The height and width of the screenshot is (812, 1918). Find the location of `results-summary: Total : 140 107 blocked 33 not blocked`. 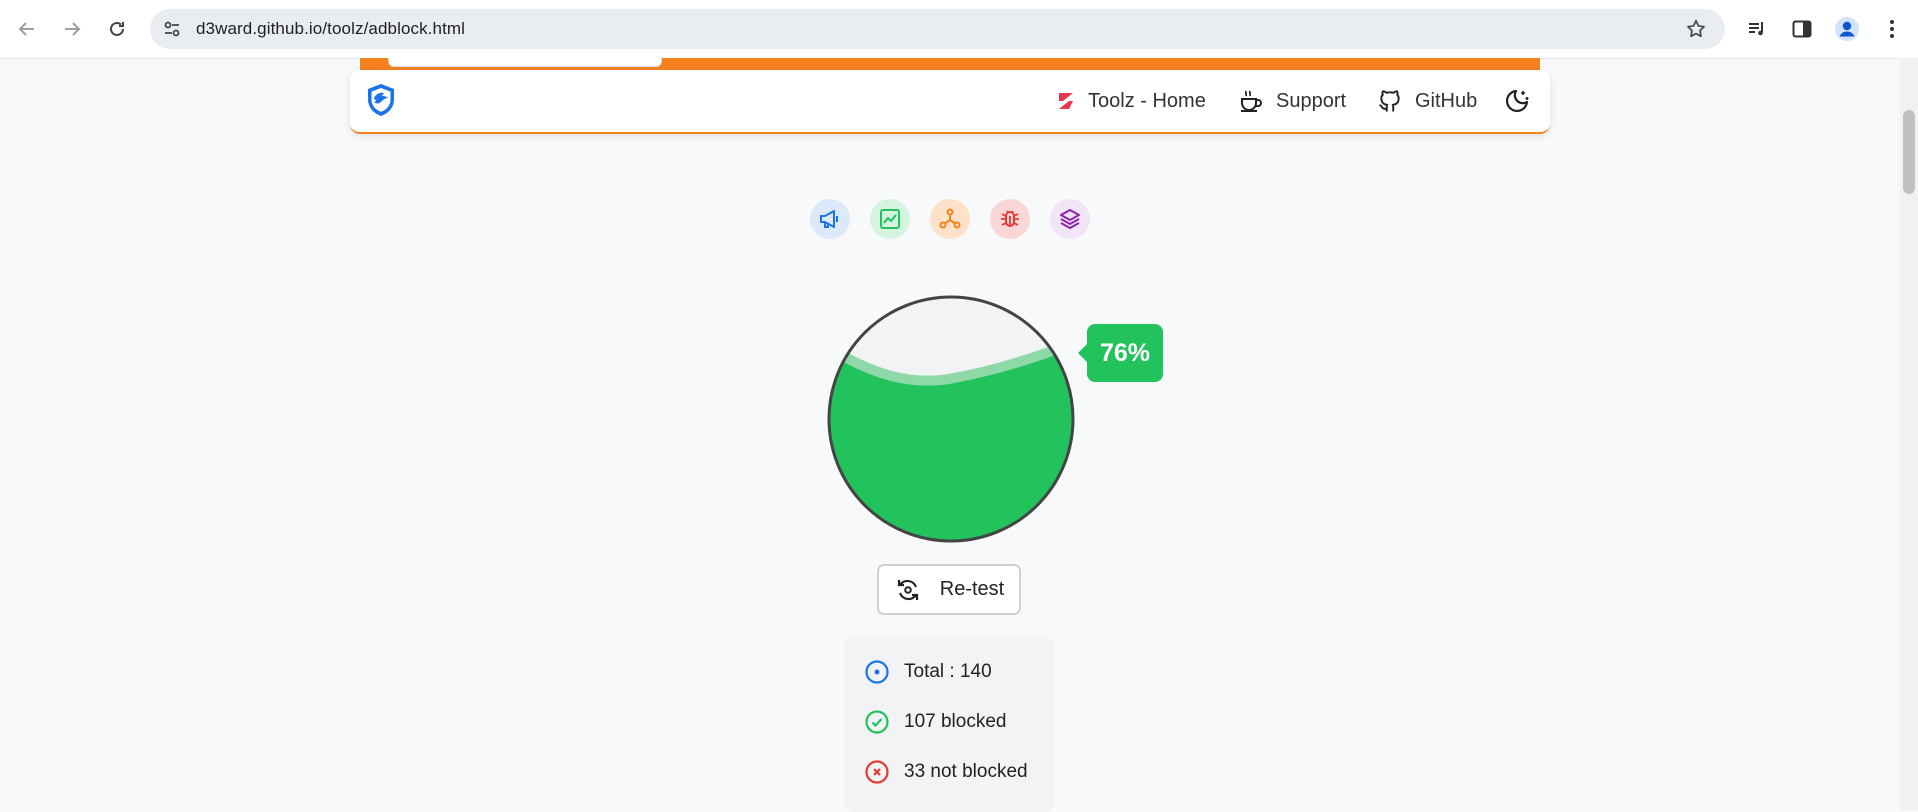

results-summary: Total : 140 107 blocked 33 not blocked is located at coordinates (949, 724).